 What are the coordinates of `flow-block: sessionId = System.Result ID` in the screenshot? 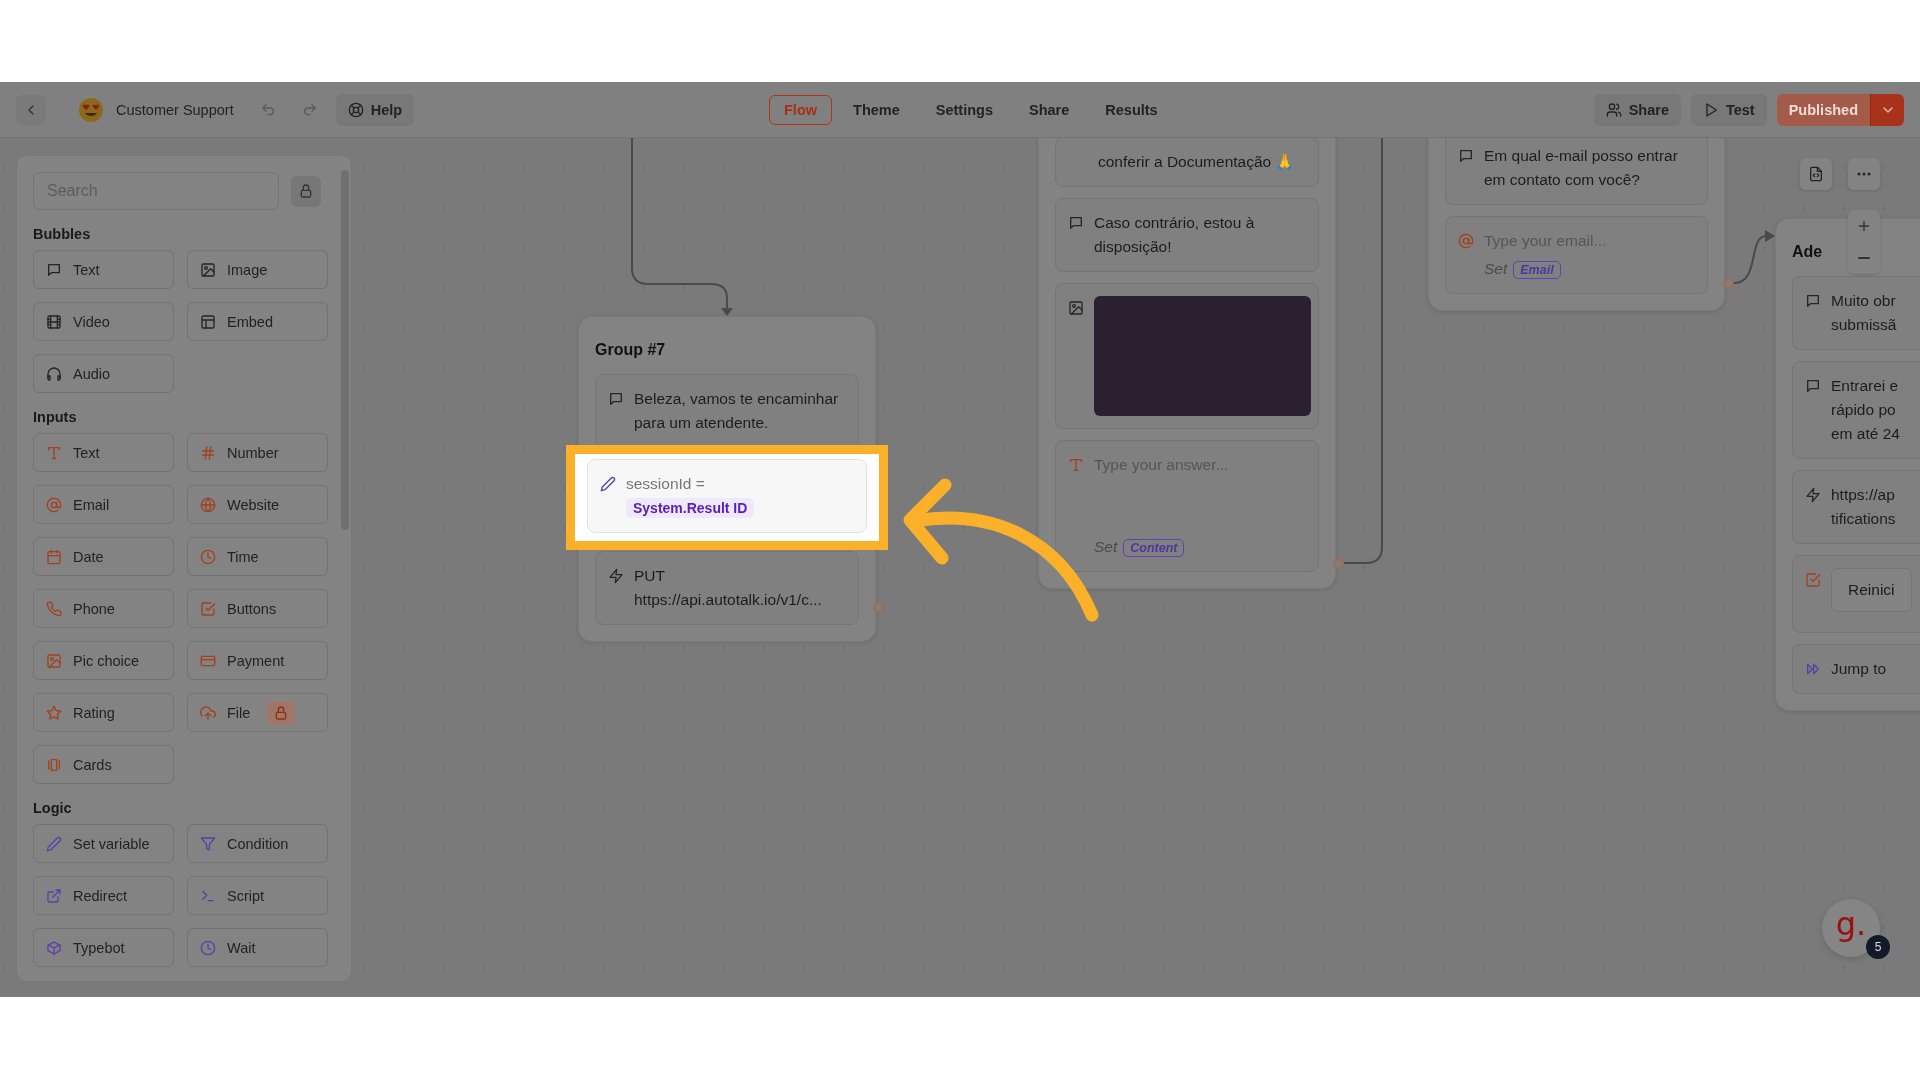 It's located at (727, 496).